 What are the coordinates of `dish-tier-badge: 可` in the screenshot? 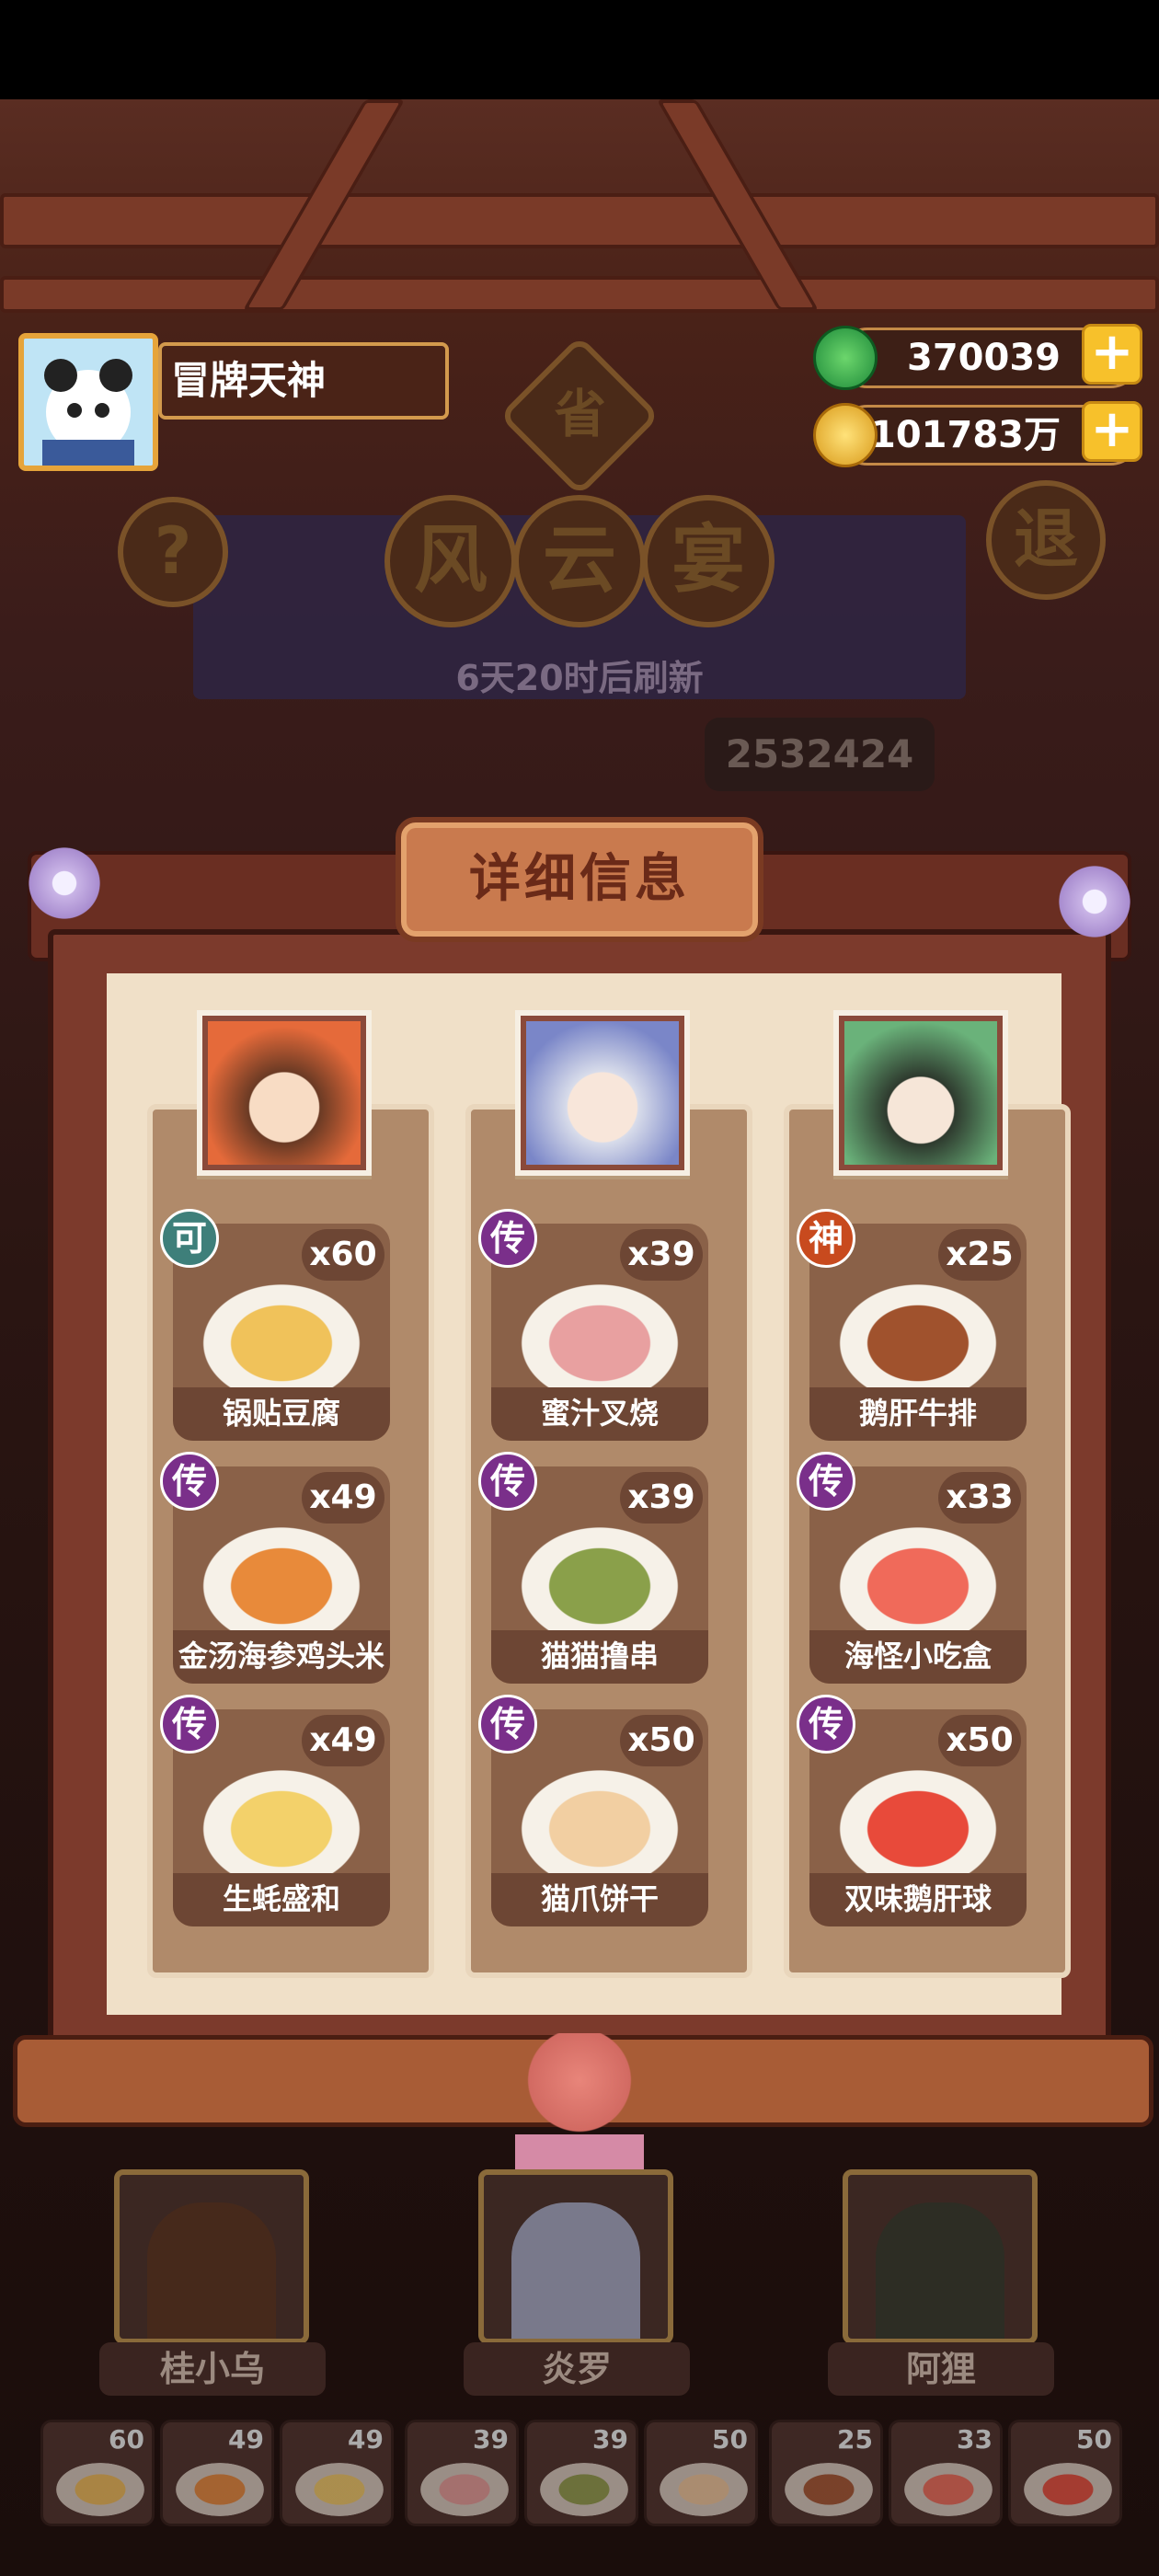 It's located at (189, 1238).